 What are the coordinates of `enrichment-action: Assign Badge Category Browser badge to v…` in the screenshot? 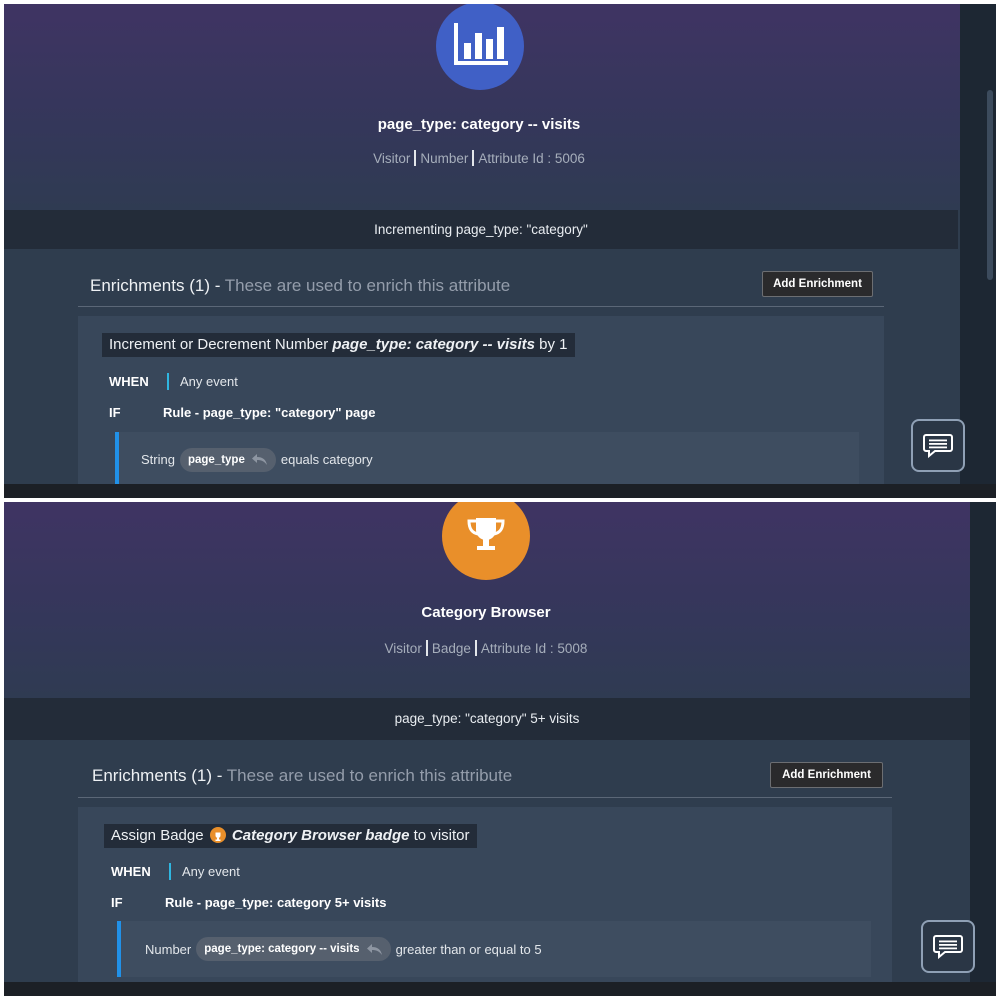 It's located at (290, 836).